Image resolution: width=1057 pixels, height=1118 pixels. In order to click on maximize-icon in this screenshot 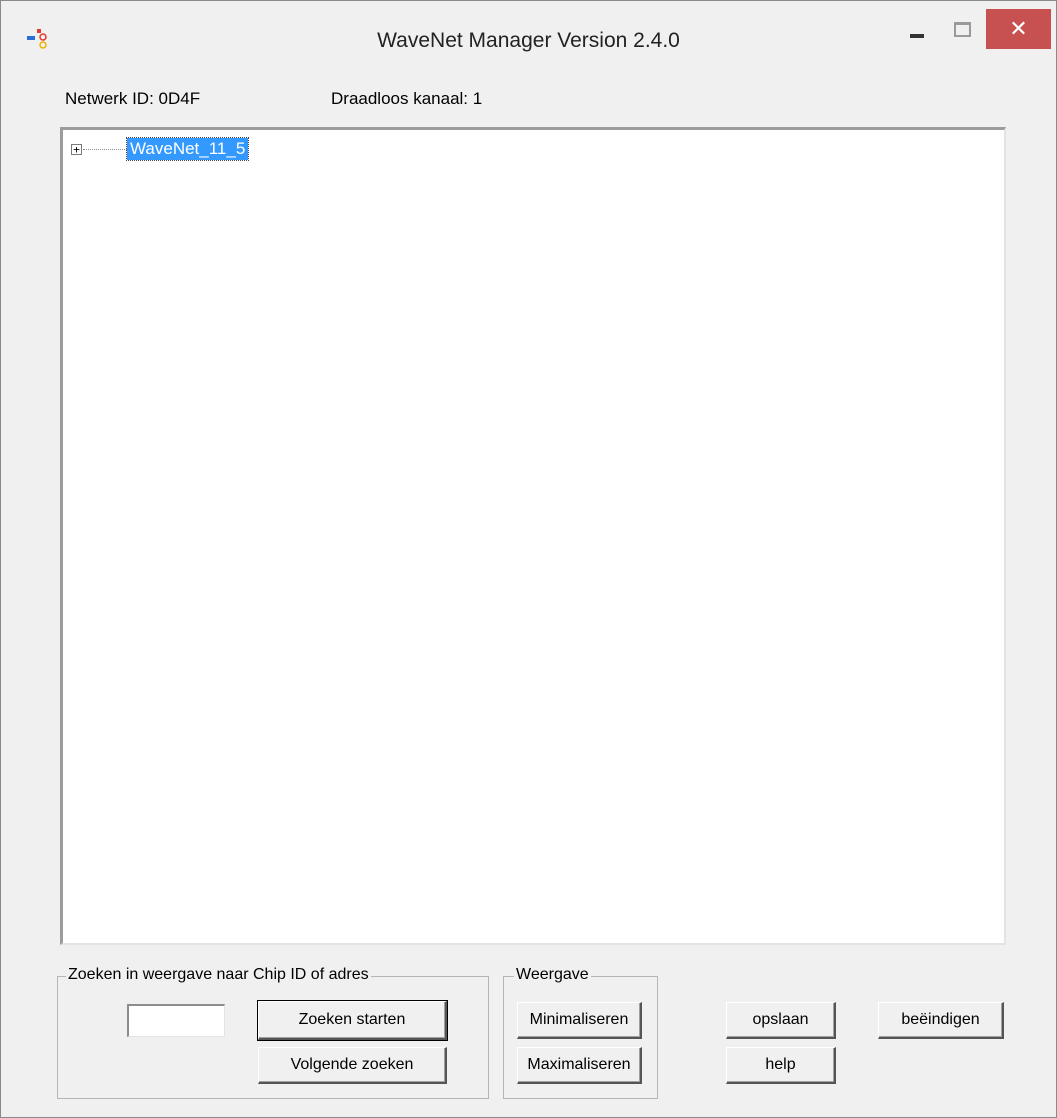, I will do `click(962, 29)`.